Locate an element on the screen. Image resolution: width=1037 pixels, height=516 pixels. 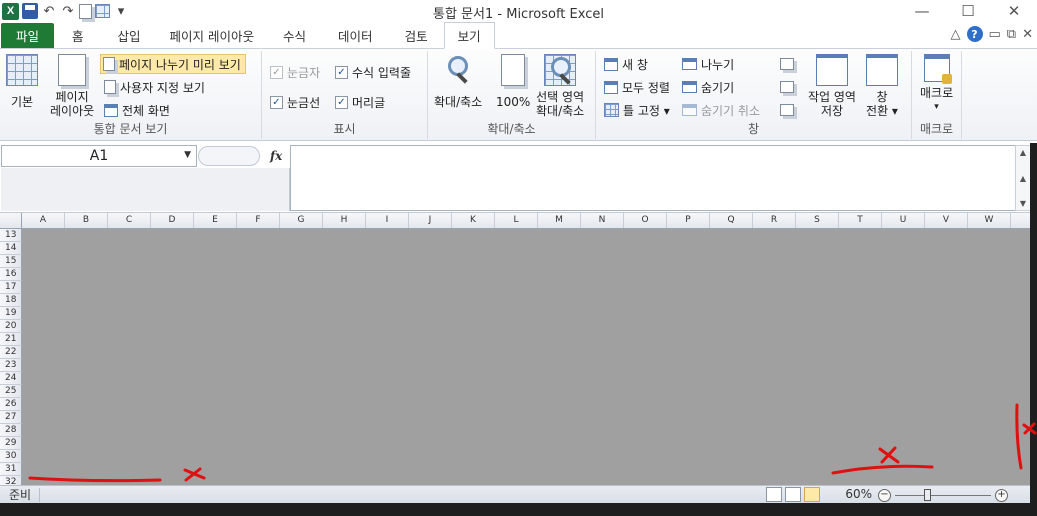
zoom-slider: − + is located at coordinates (943, 495).